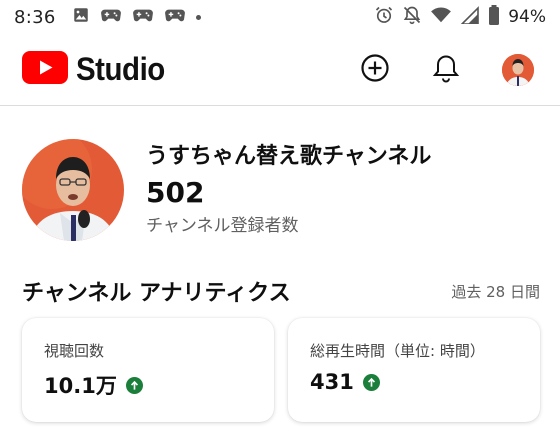  I want to click on channel-avatar, so click(73, 190).